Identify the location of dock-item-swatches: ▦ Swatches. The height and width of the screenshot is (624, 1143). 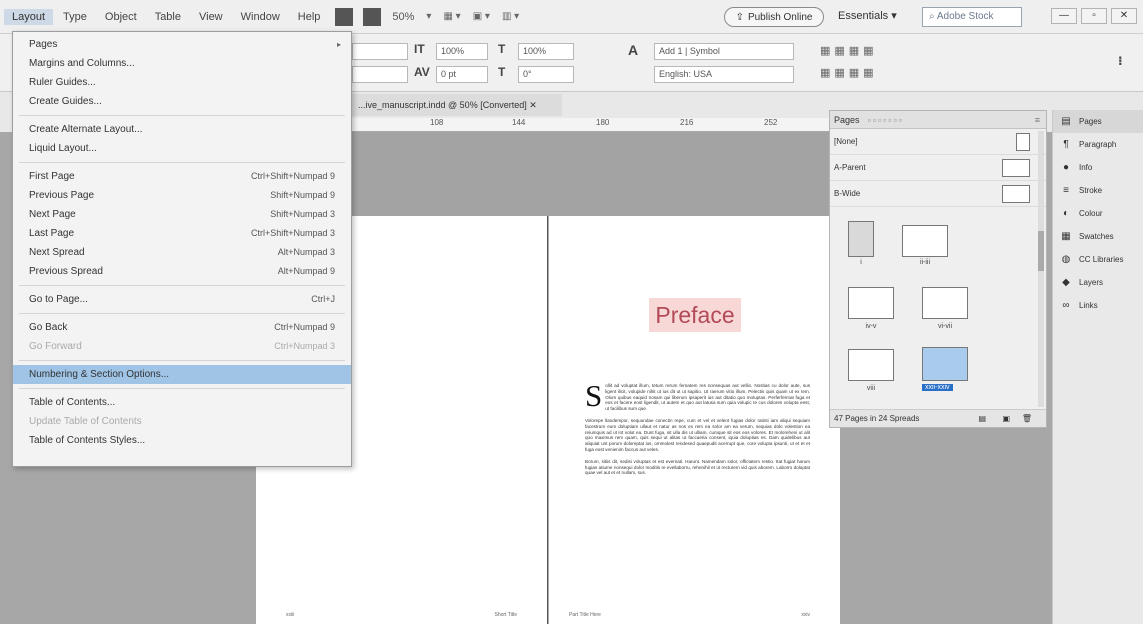
(1098, 236).